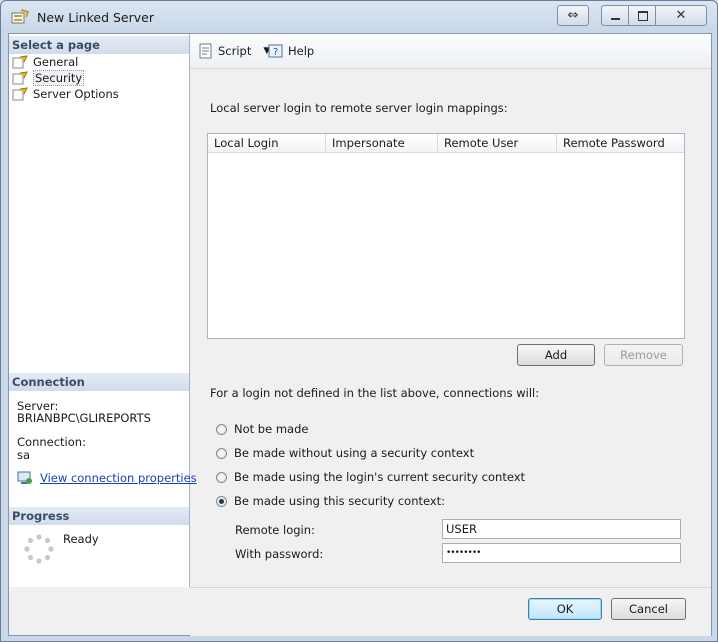  What do you see at coordinates (118, 478) in the screenshot?
I see `view-connection-properties-link: View connection properties` at bounding box center [118, 478].